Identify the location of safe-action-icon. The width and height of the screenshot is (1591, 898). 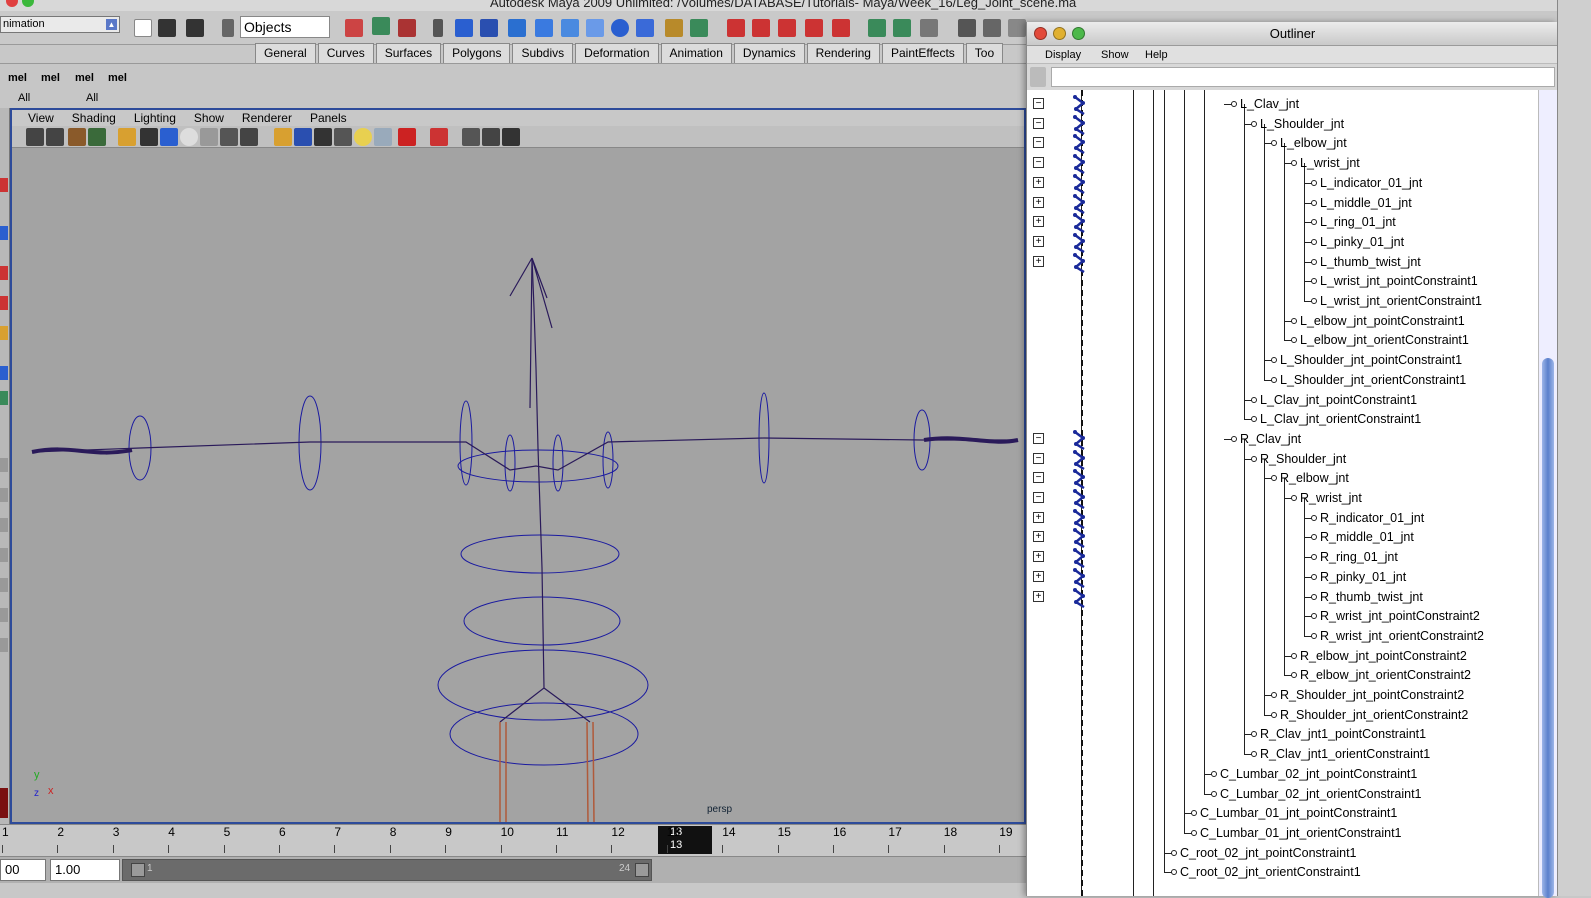
(229, 137).